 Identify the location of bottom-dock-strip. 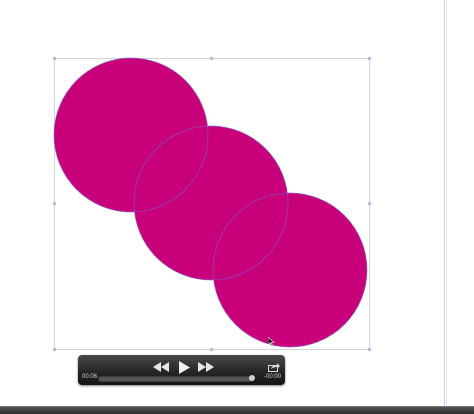
(237, 410).